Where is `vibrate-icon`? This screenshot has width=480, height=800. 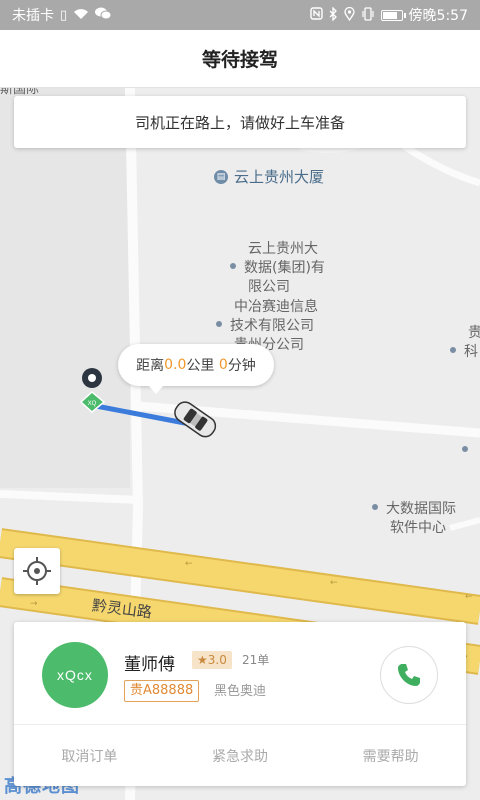
vibrate-icon is located at coordinates (368, 15).